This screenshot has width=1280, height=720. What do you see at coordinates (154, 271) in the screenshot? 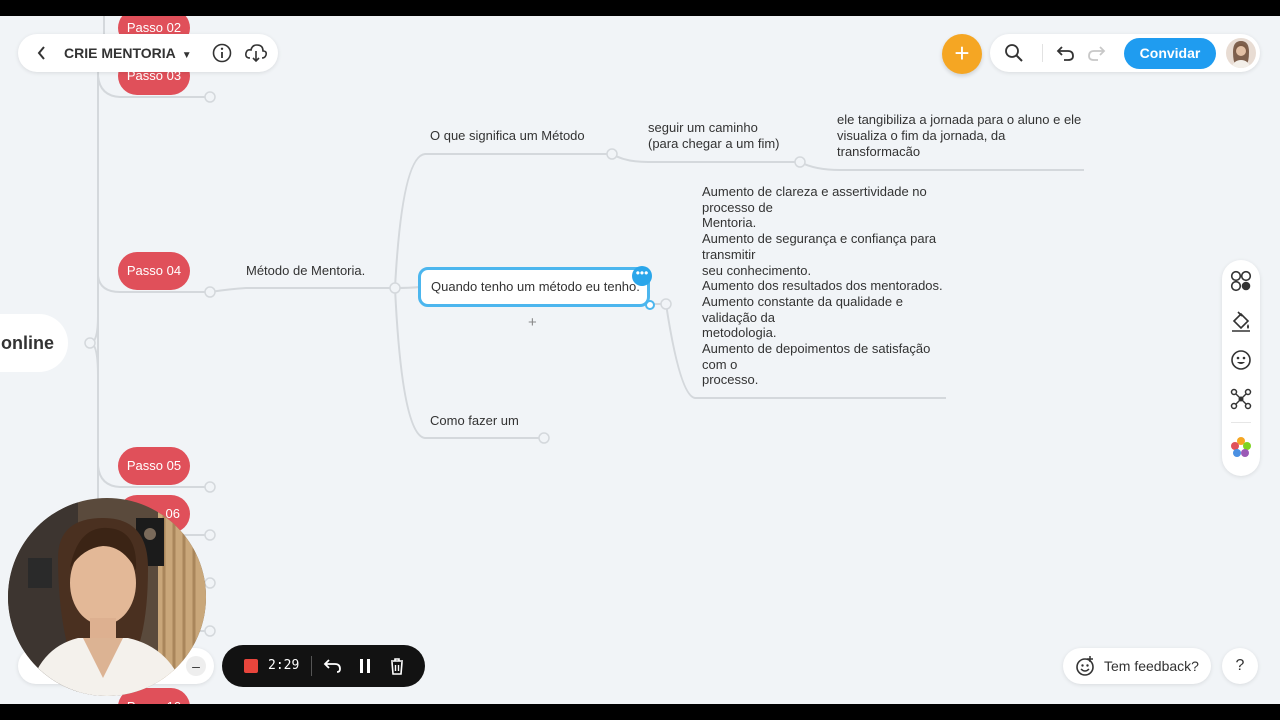
I see `step-node: Passo 04` at bounding box center [154, 271].